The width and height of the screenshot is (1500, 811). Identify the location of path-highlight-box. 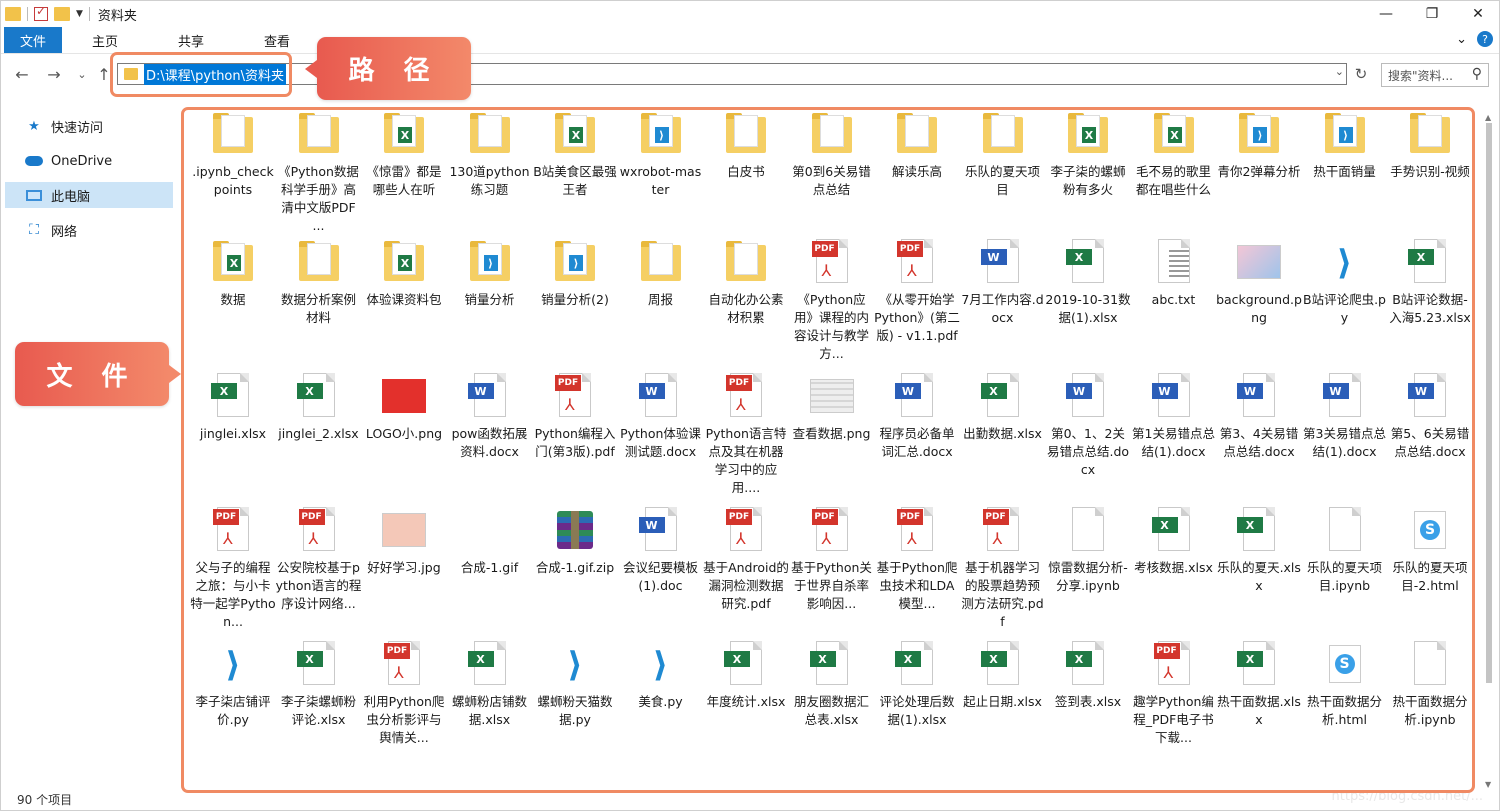
(201, 74).